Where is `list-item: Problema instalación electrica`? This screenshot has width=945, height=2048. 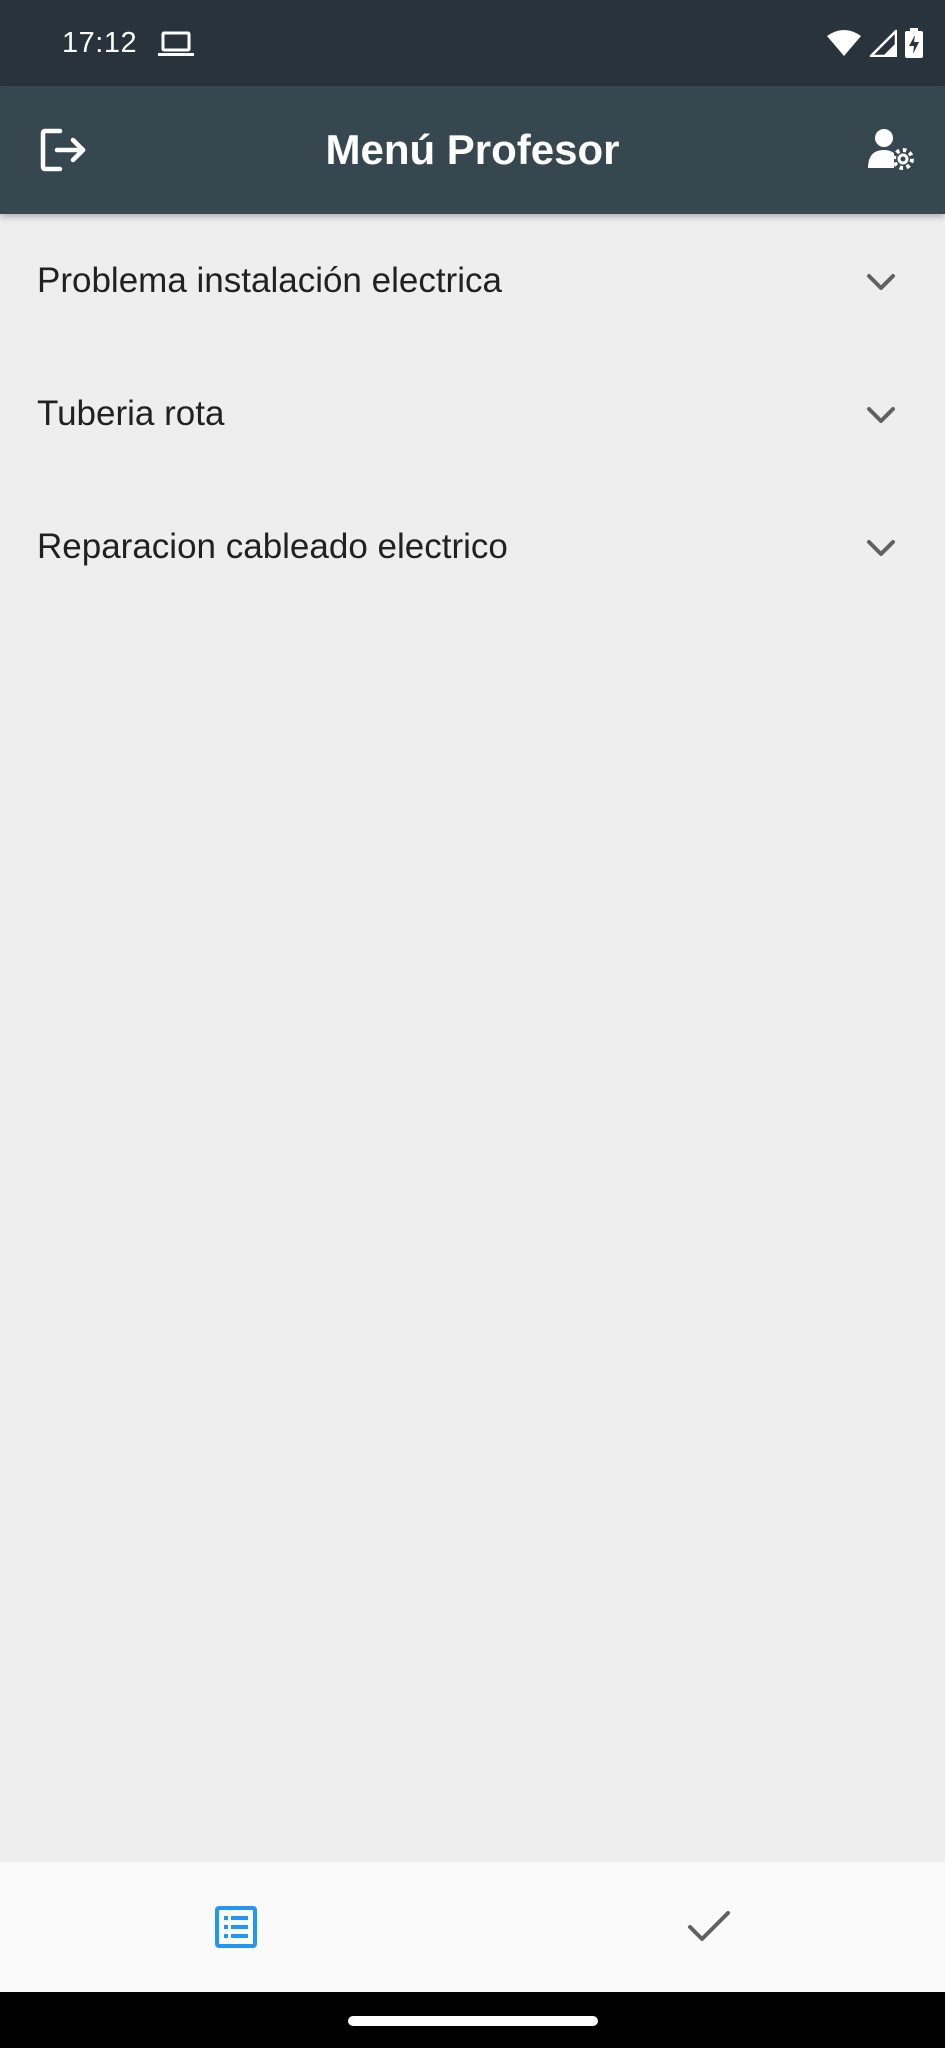
list-item: Problema instalación electrica is located at coordinates (472, 280).